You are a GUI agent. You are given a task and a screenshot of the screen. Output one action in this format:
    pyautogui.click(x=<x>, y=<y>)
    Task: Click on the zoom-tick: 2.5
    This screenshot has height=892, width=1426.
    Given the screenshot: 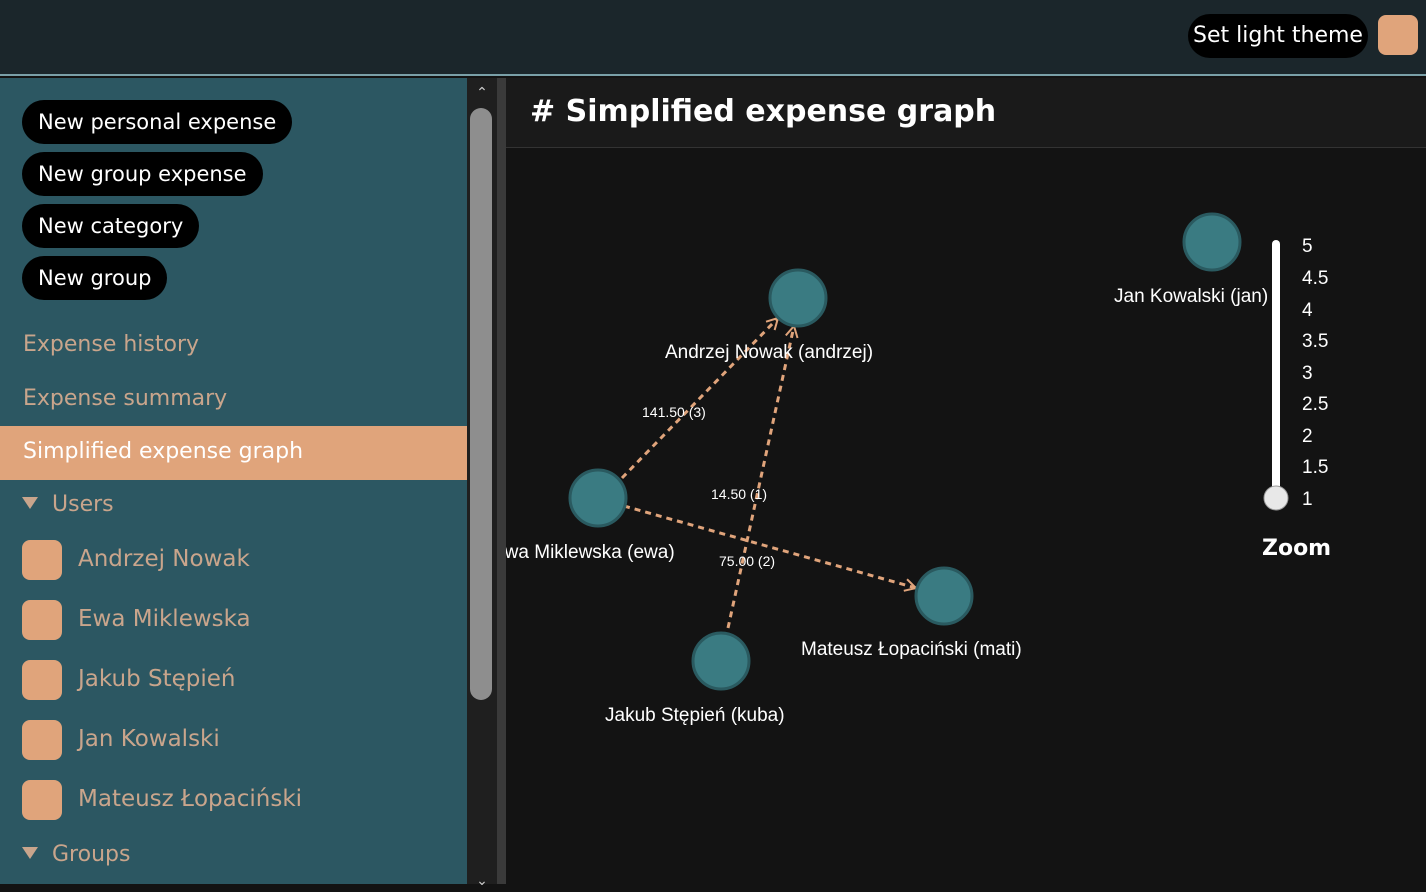 What is the action you would take?
    pyautogui.click(x=1315, y=404)
    